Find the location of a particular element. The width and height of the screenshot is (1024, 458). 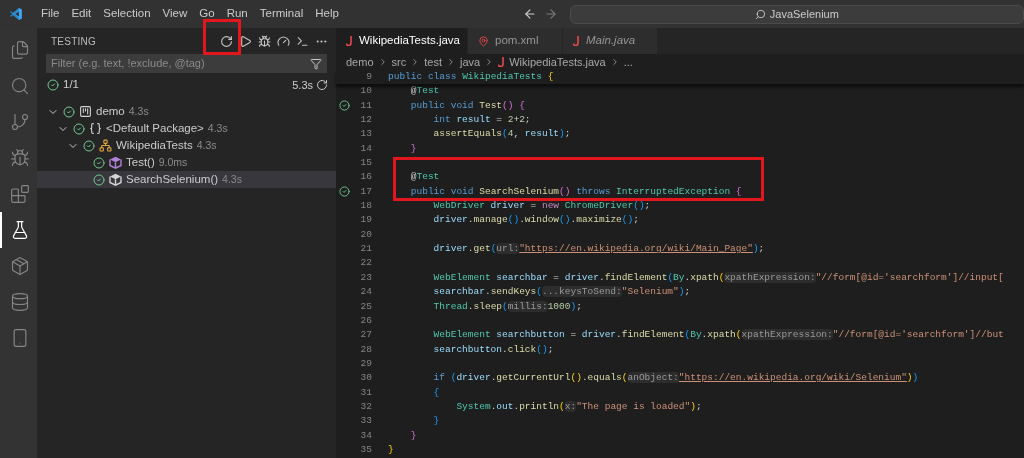

code-line: searchbutton.click(); is located at coordinates (493, 349).